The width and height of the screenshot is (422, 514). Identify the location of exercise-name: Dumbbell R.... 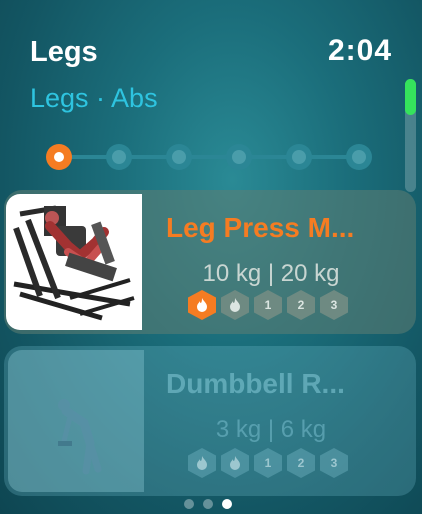
(255, 383).